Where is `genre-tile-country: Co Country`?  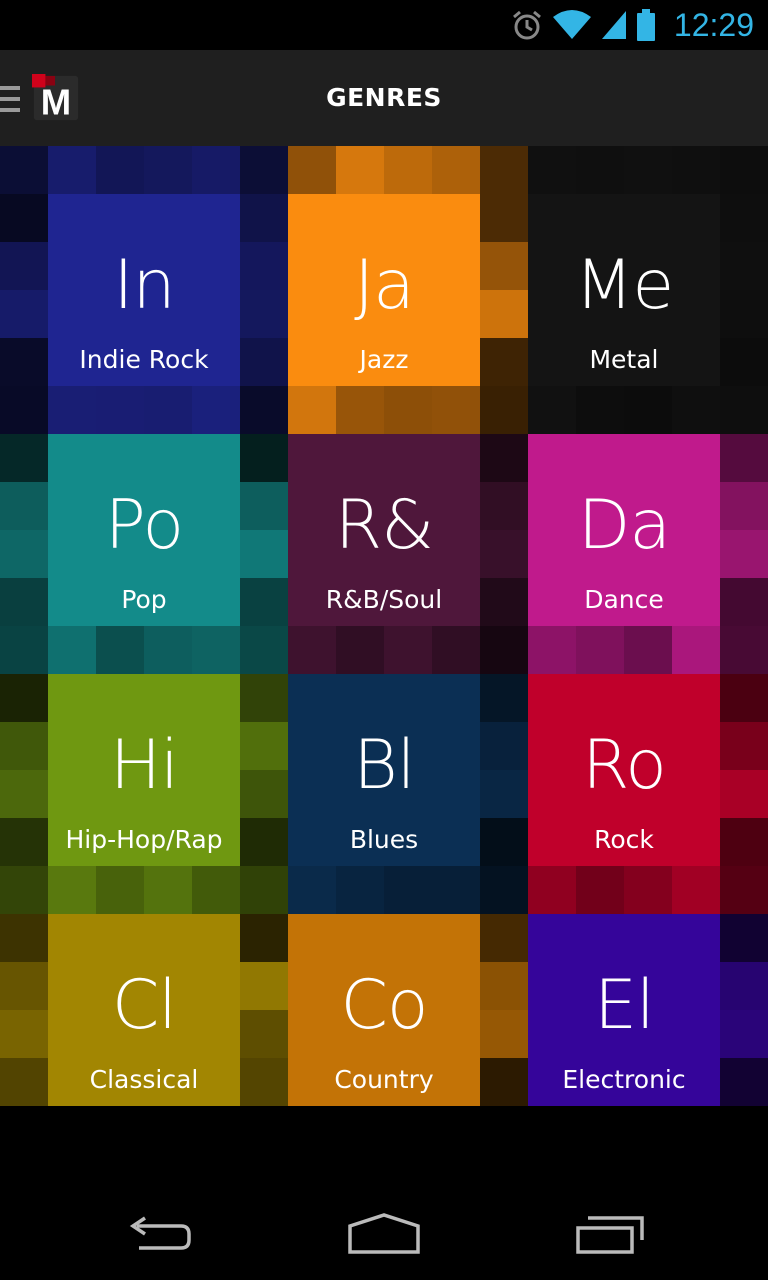 genre-tile-country: Co Country is located at coordinates (384, 1010).